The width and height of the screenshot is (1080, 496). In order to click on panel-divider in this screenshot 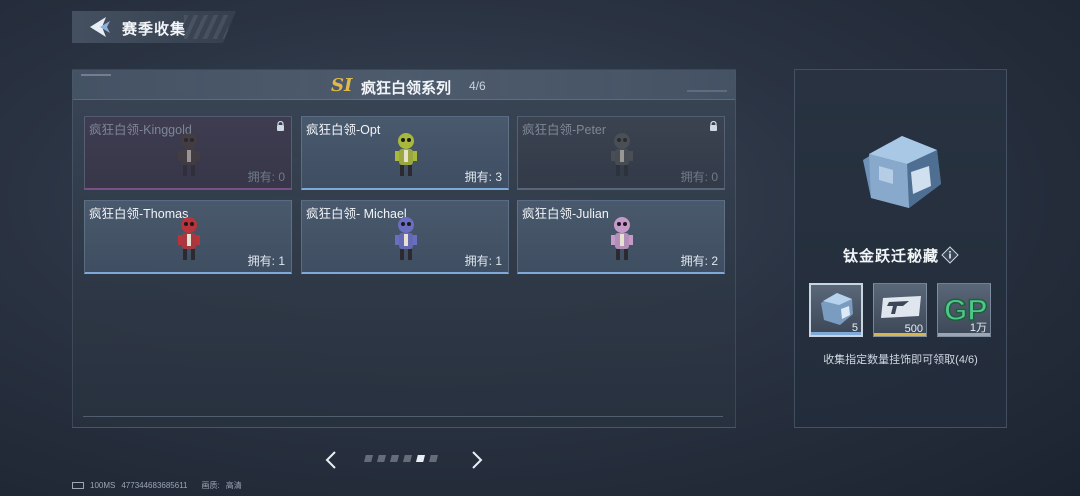, I will do `click(403, 416)`.